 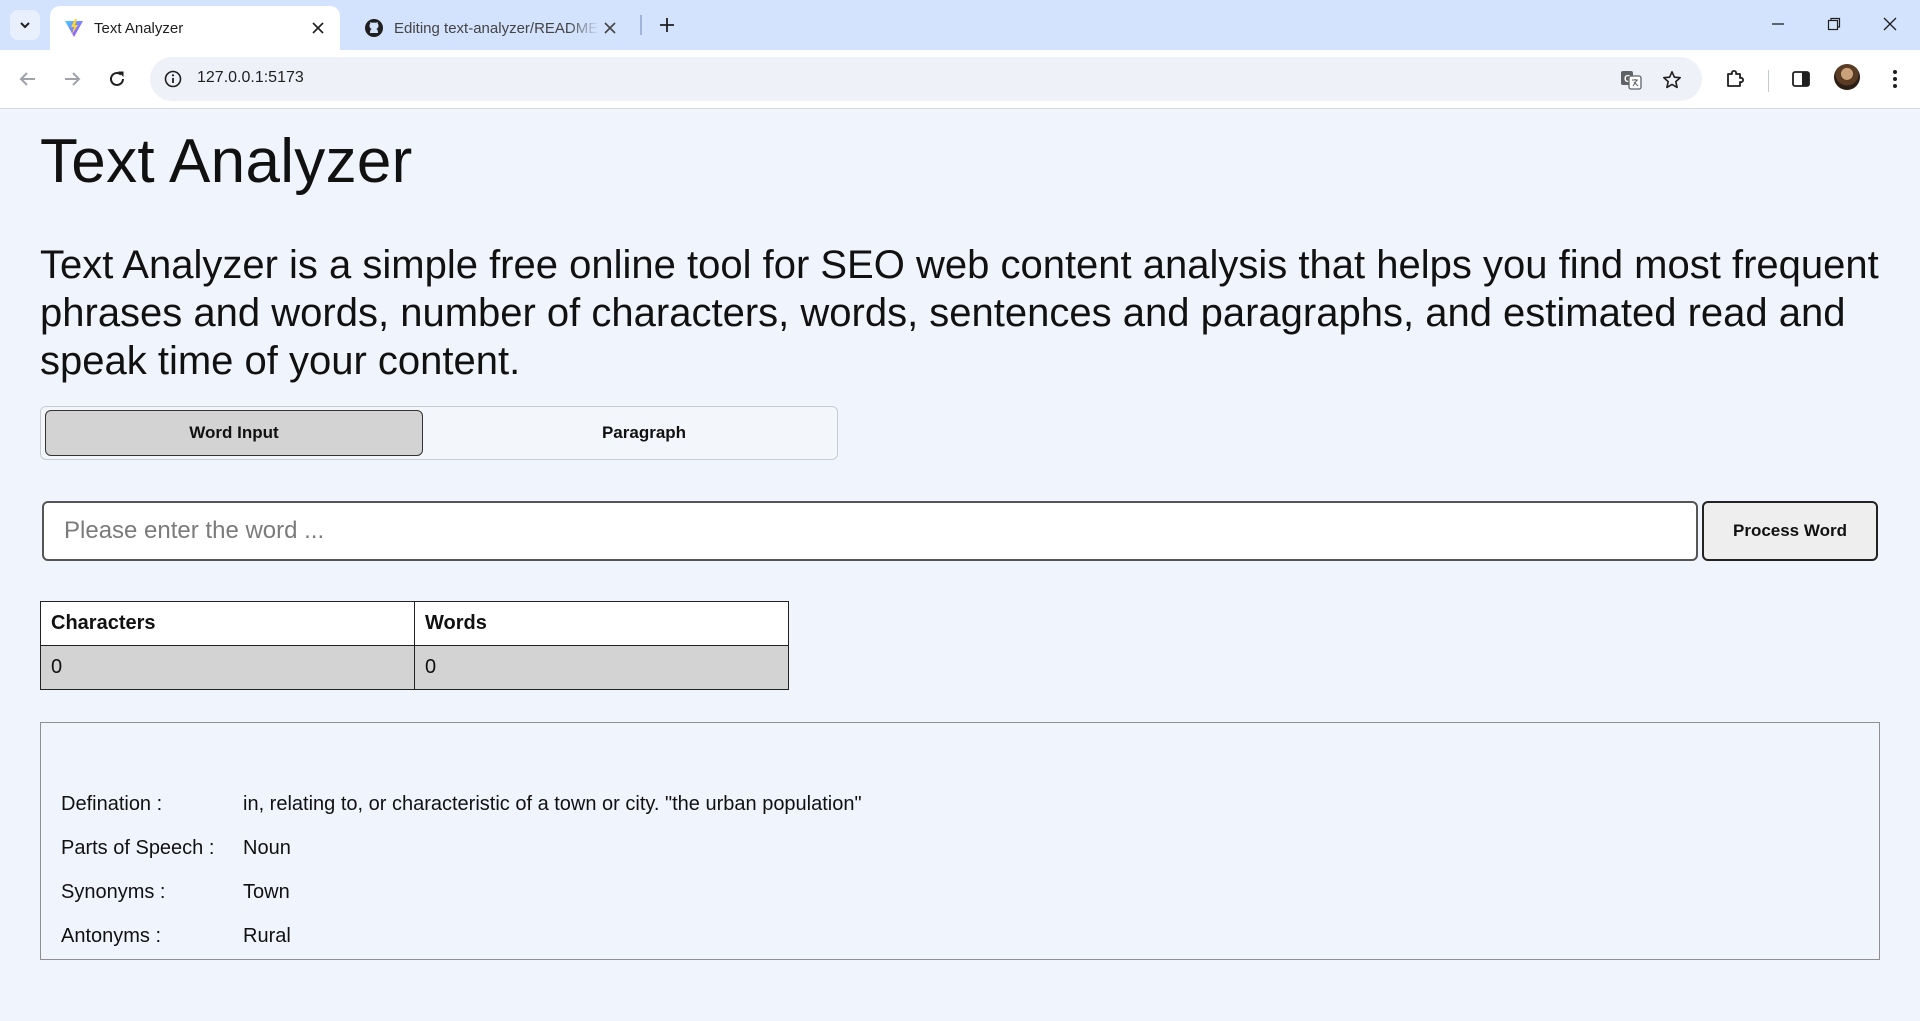 I want to click on stats-table: Characters Words 0 0, so click(x=414, y=645).